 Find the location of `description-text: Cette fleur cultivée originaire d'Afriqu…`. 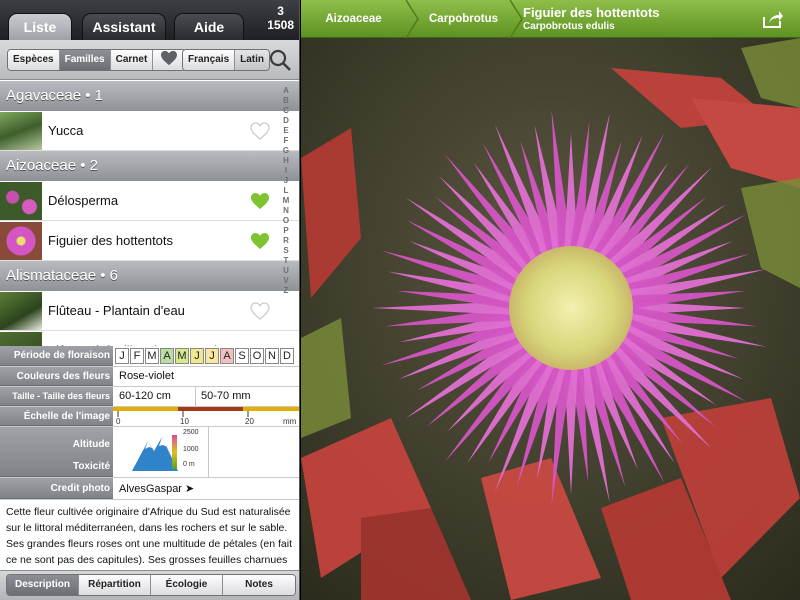

description-text: Cette fleur cultivée originaire d'Afriqu… is located at coordinates (149, 536).